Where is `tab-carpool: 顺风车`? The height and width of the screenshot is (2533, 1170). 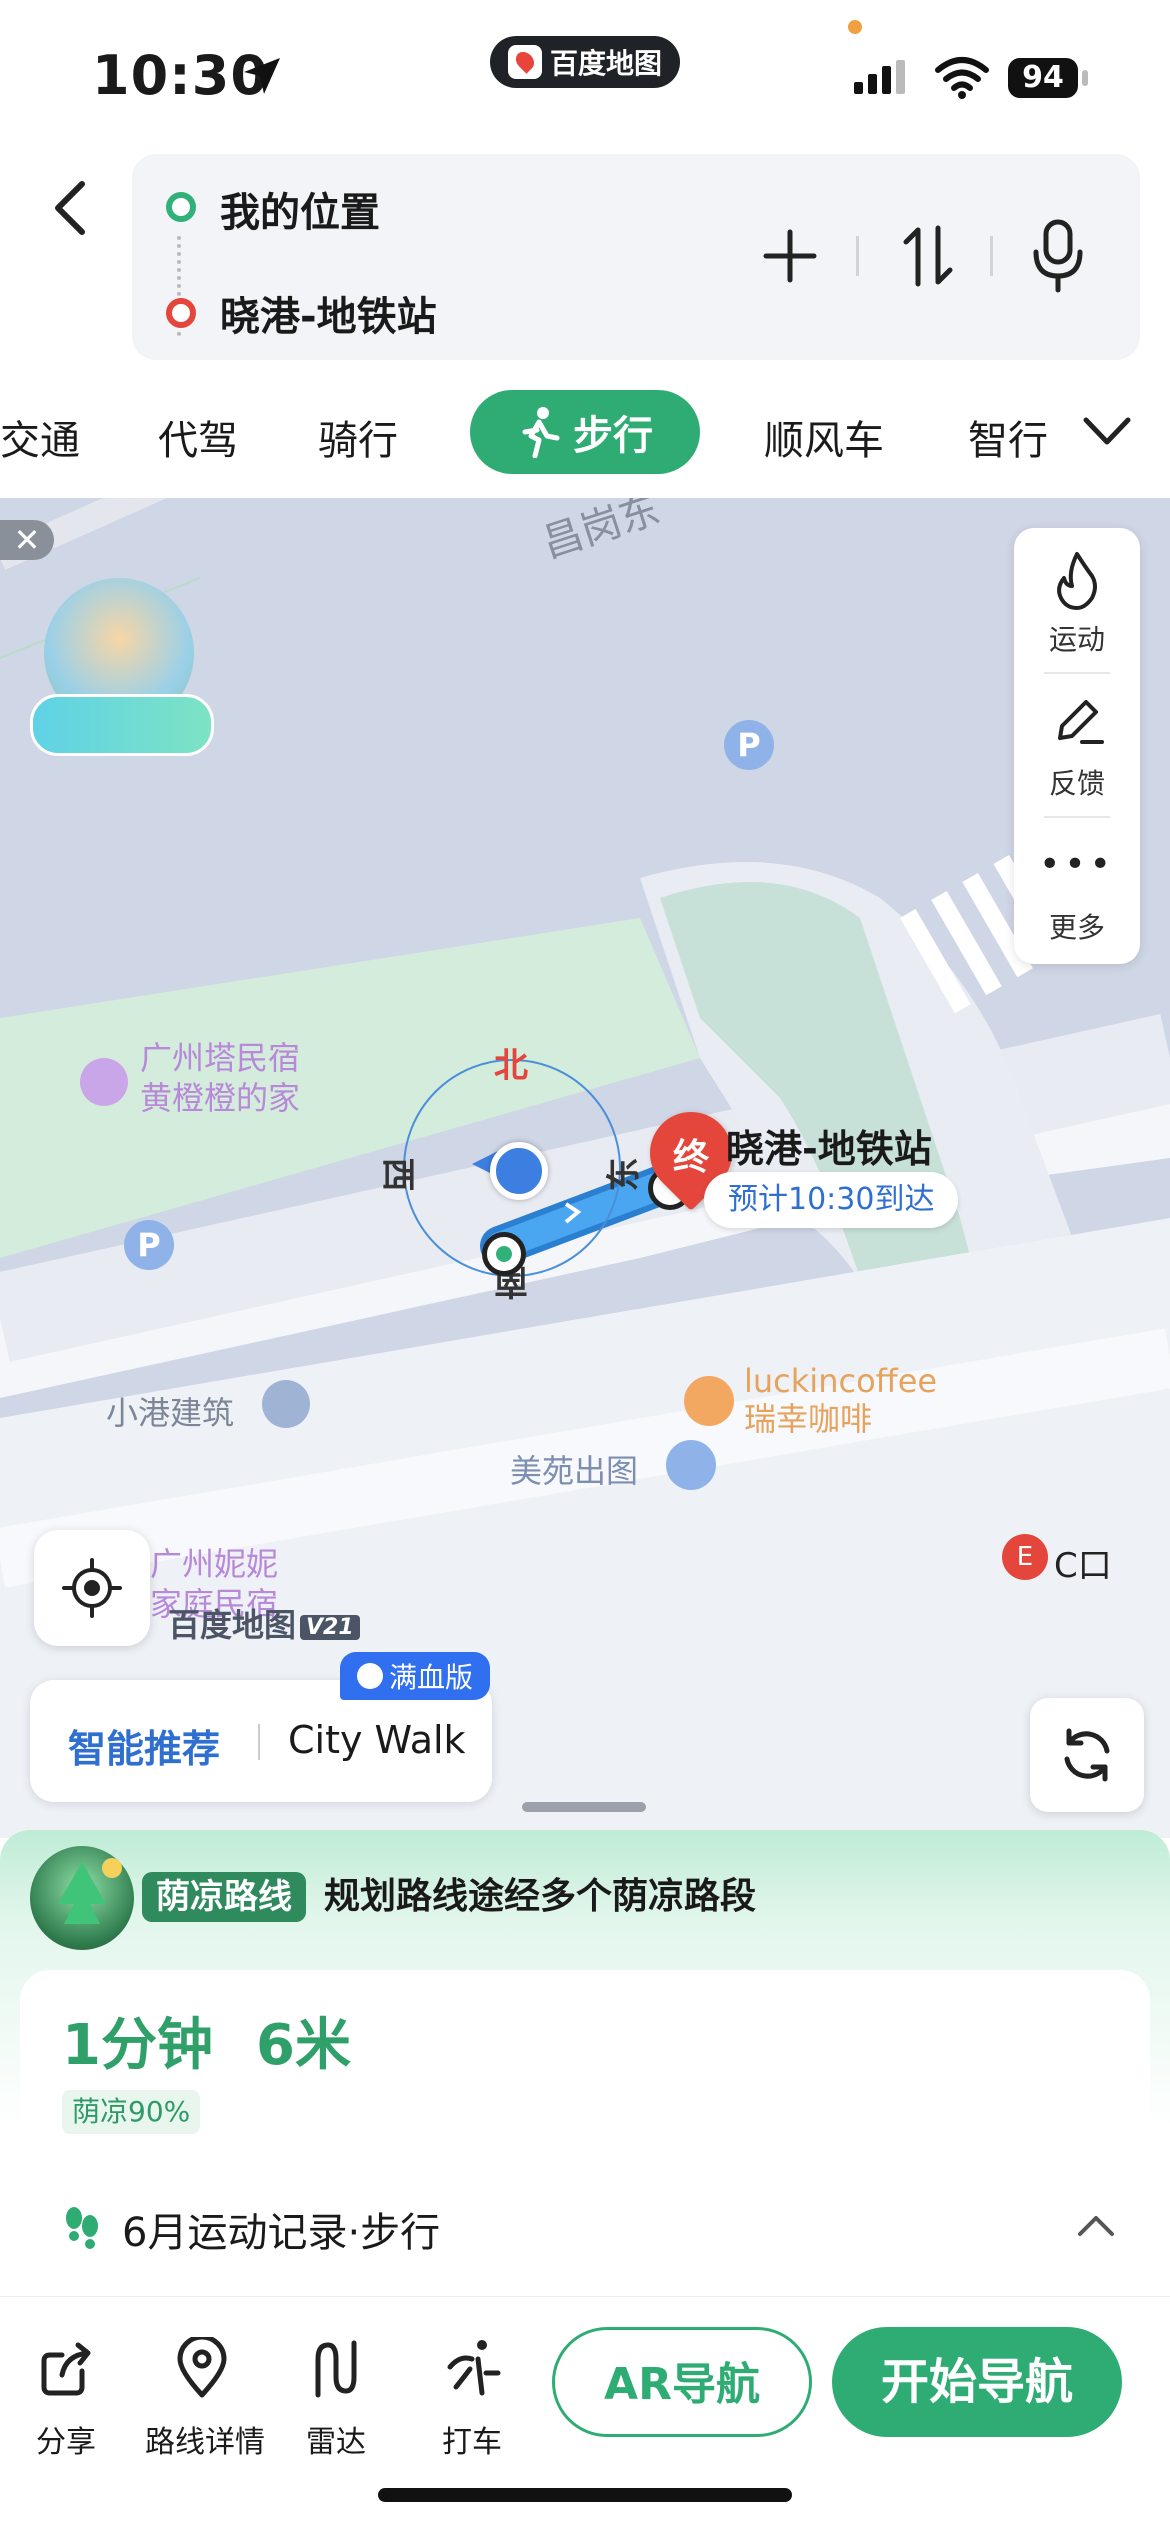
tab-carpool: 顺风车 is located at coordinates (824, 437).